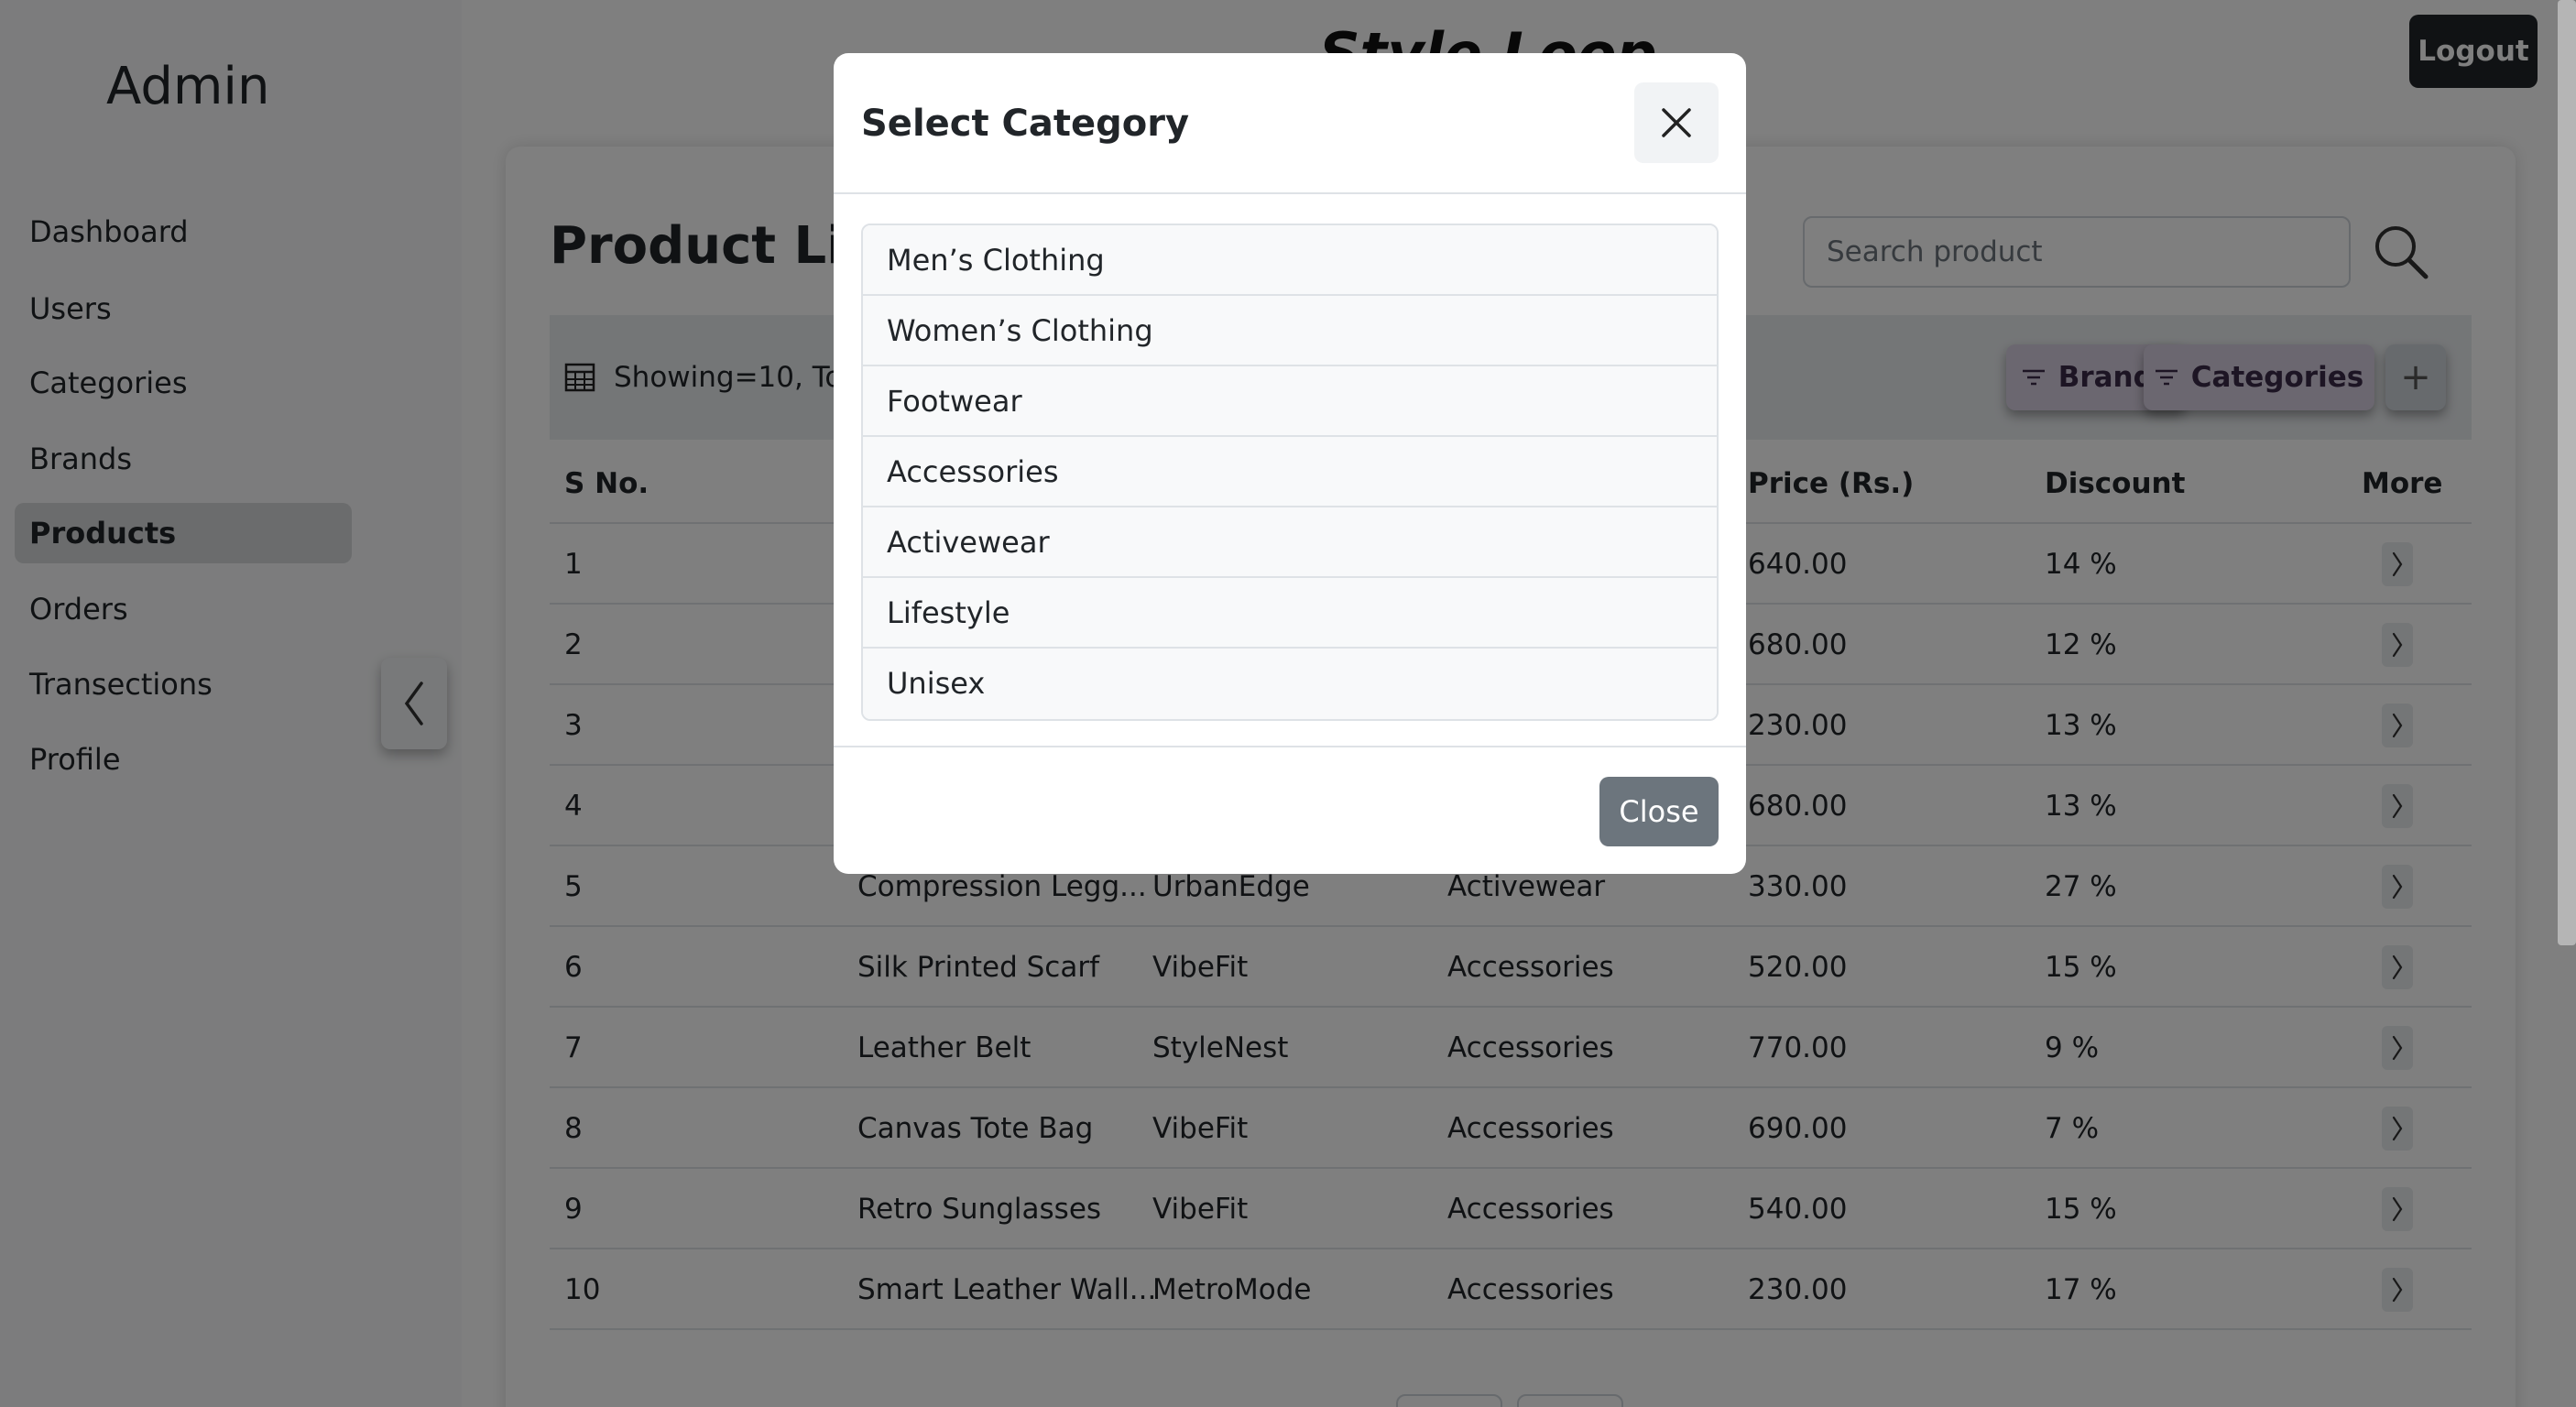 The height and width of the screenshot is (1407, 2576). What do you see at coordinates (1290, 331) in the screenshot?
I see `category-item-womens-clothing: Women’s Clothing` at bounding box center [1290, 331].